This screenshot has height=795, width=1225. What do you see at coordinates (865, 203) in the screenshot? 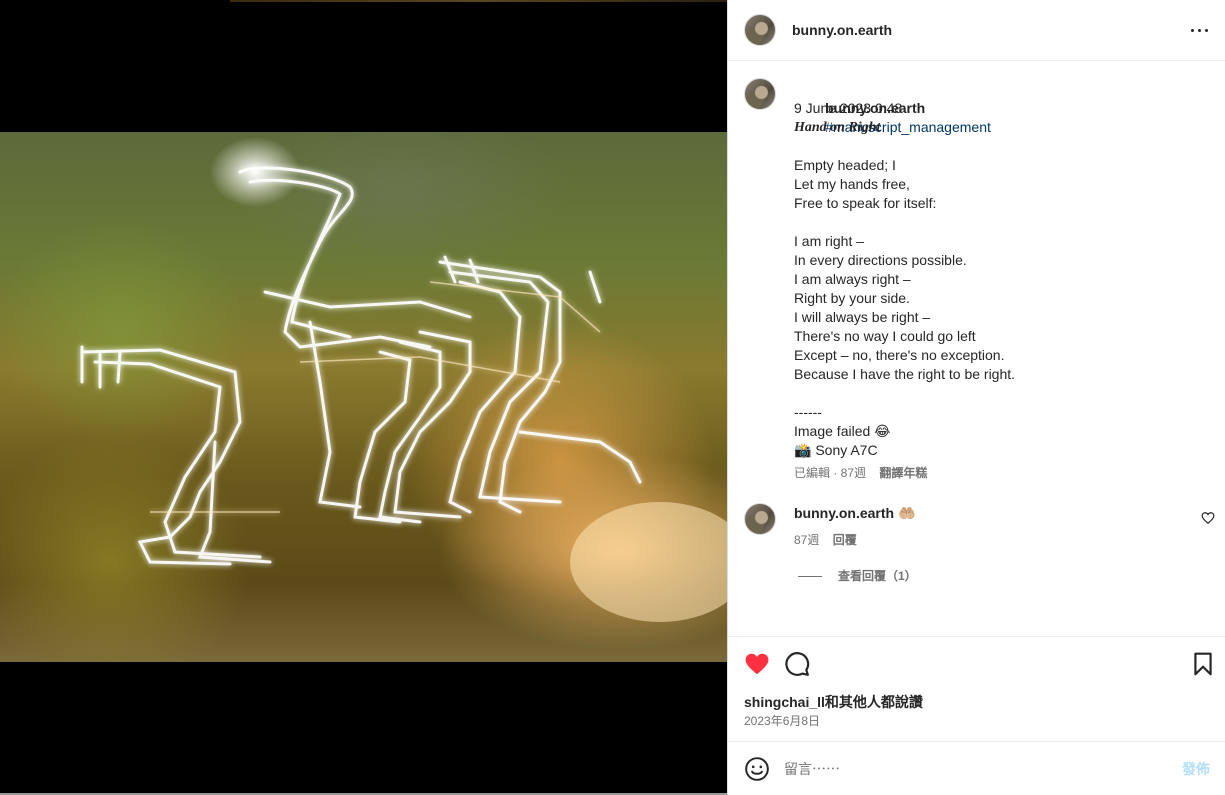
I see `caption-line: Free to speak for itself:` at bounding box center [865, 203].